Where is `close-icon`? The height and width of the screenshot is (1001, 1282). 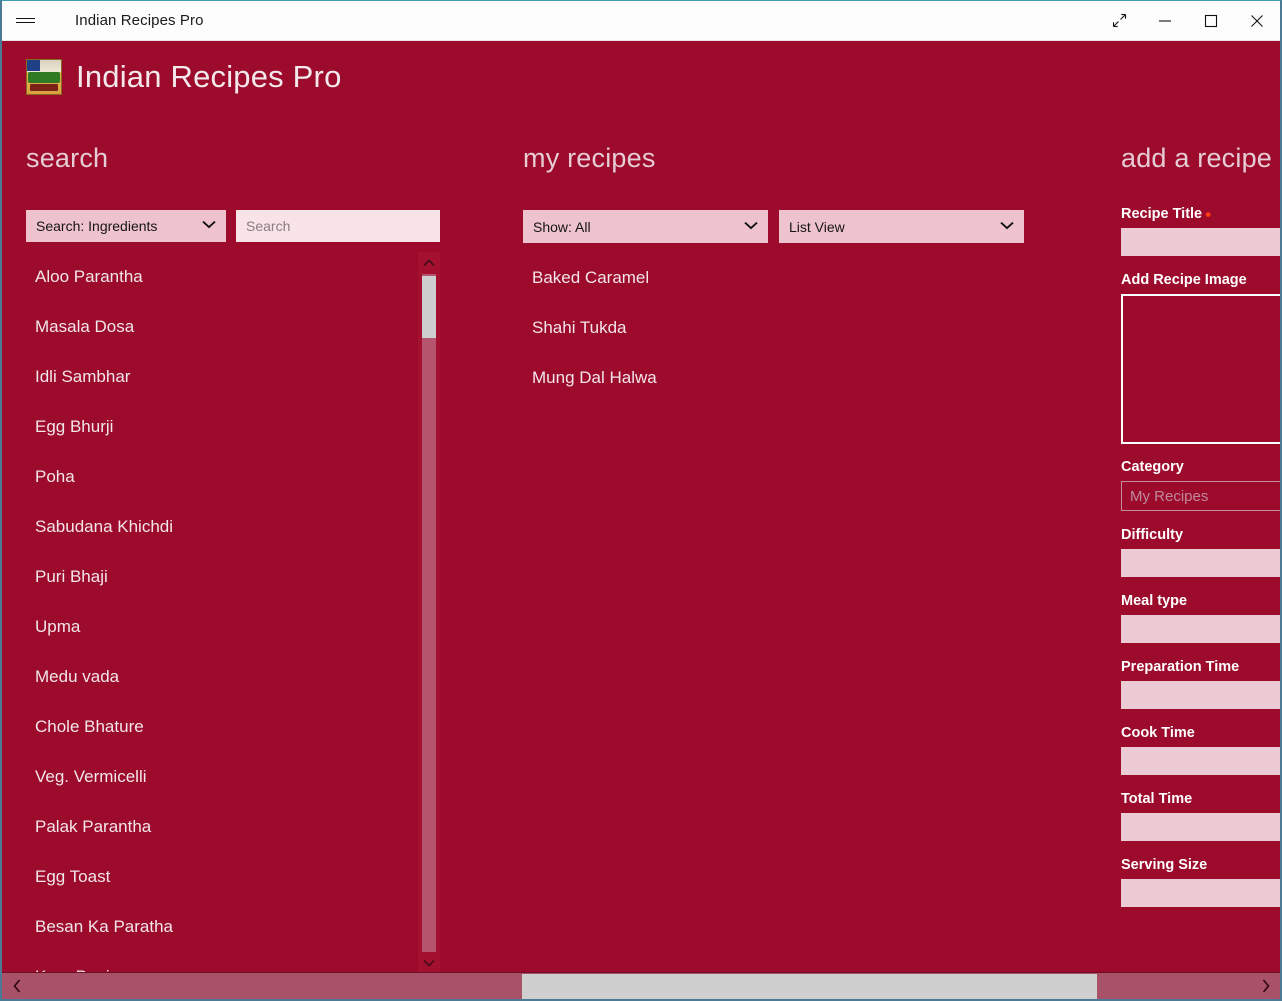 close-icon is located at coordinates (1257, 21).